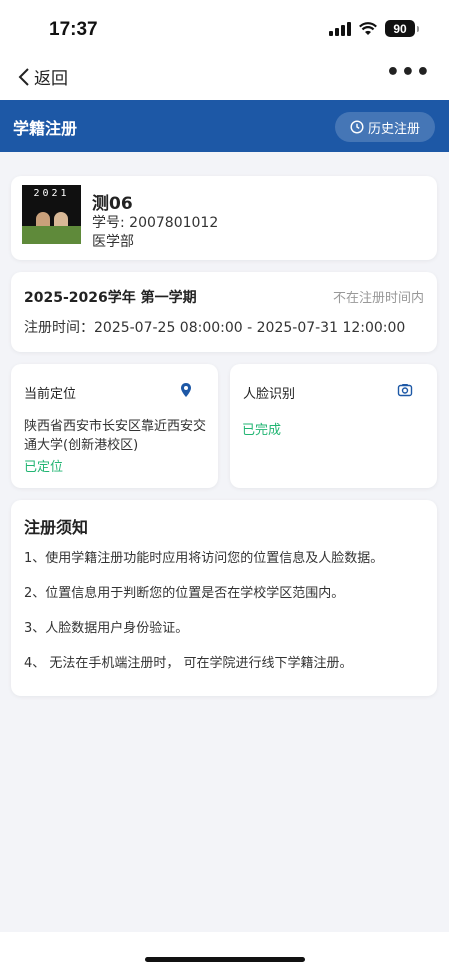 The width and height of the screenshot is (449, 970). What do you see at coordinates (106, 628) in the screenshot?
I see `notice-item: 3、人脸数据用户身份验证。` at bounding box center [106, 628].